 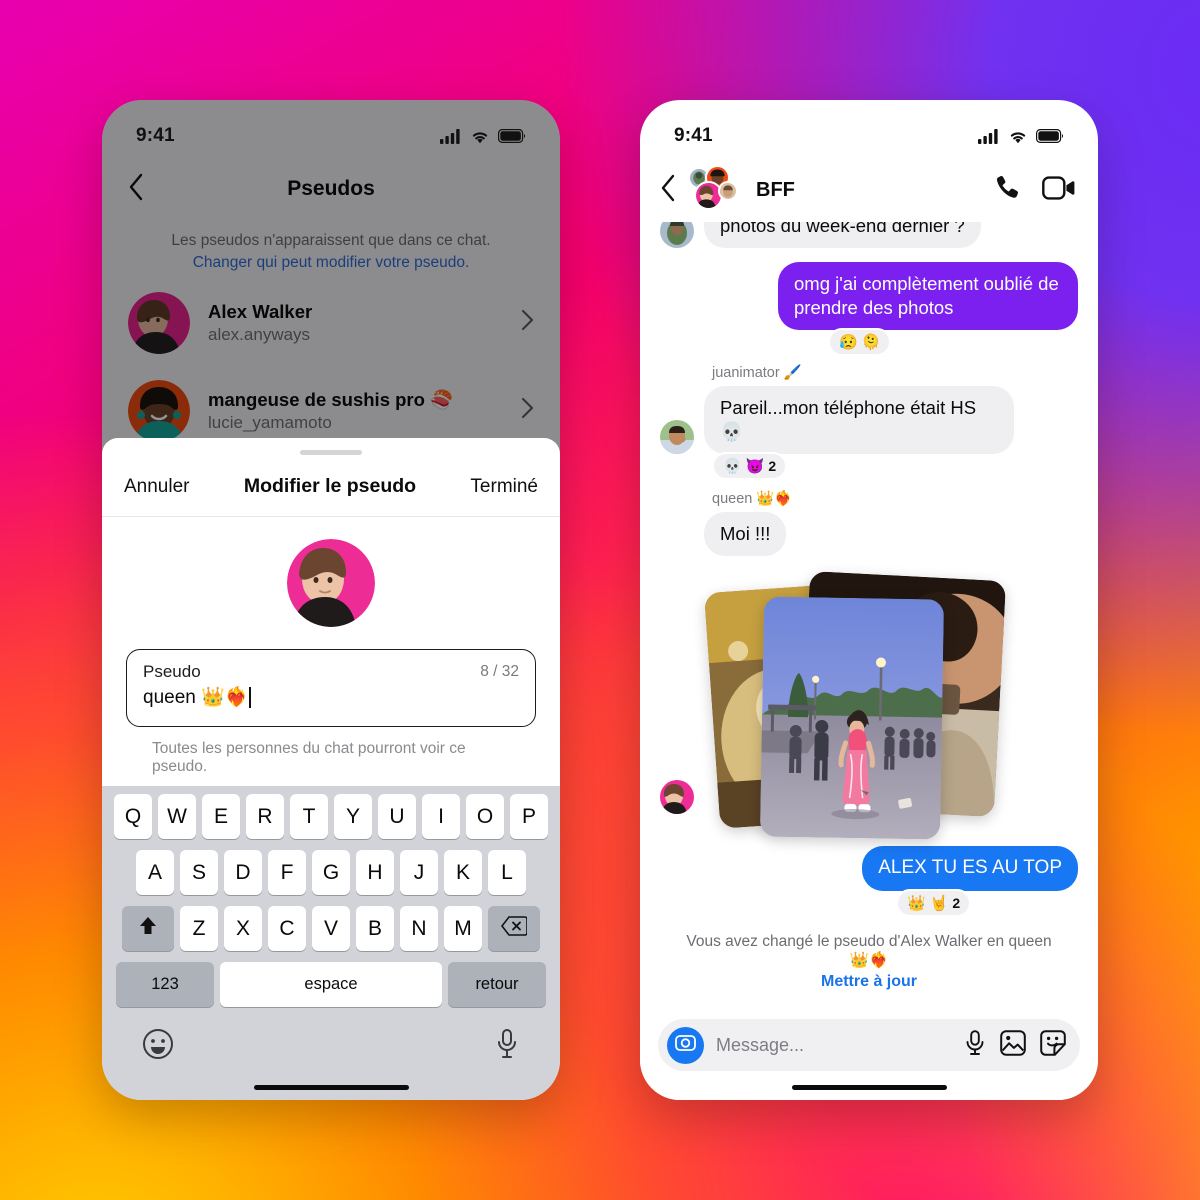 What do you see at coordinates (485, 816) in the screenshot?
I see `key-o: O` at bounding box center [485, 816].